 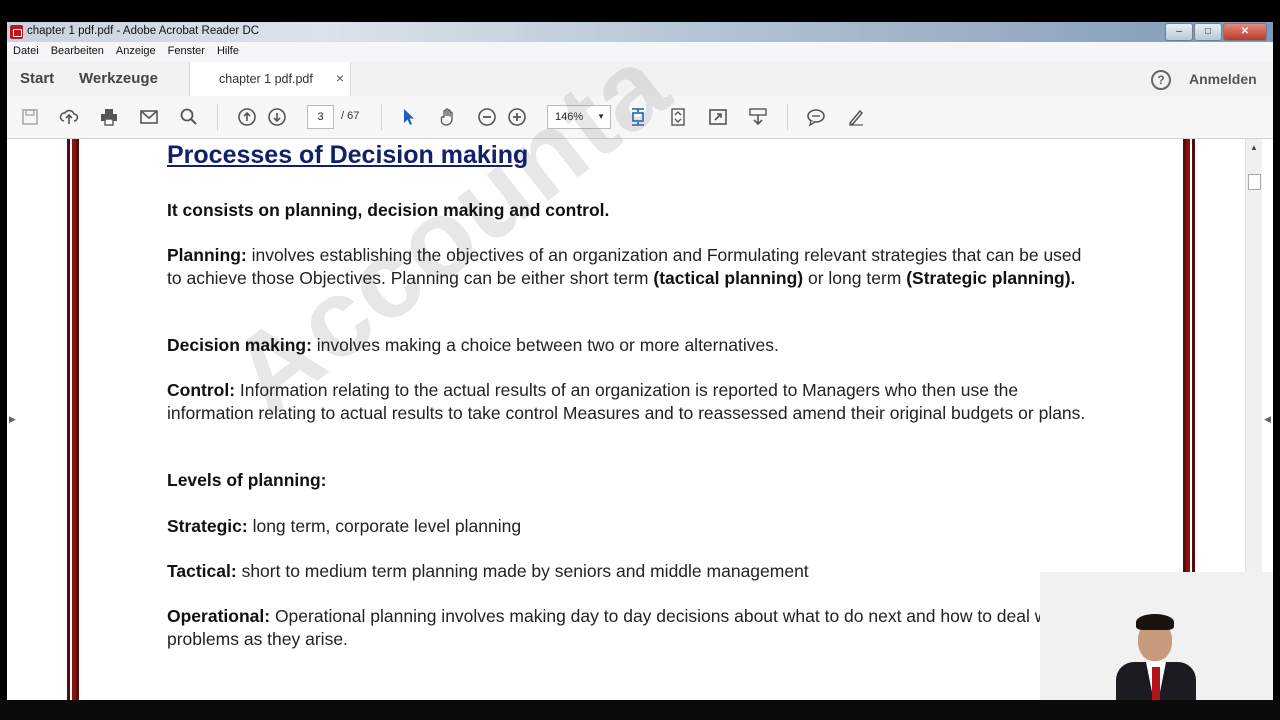 What do you see at coordinates (1156, 683) in the screenshot?
I see `presenter-tie` at bounding box center [1156, 683].